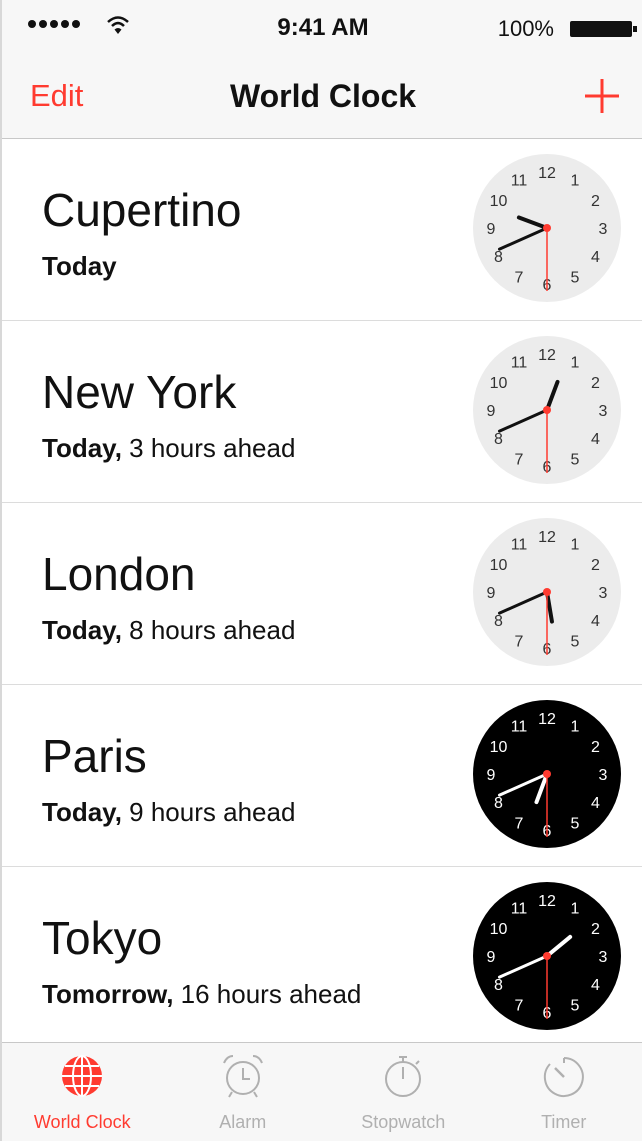 The height and width of the screenshot is (1141, 642). I want to click on tab-label: Alarm, so click(243, 1122).